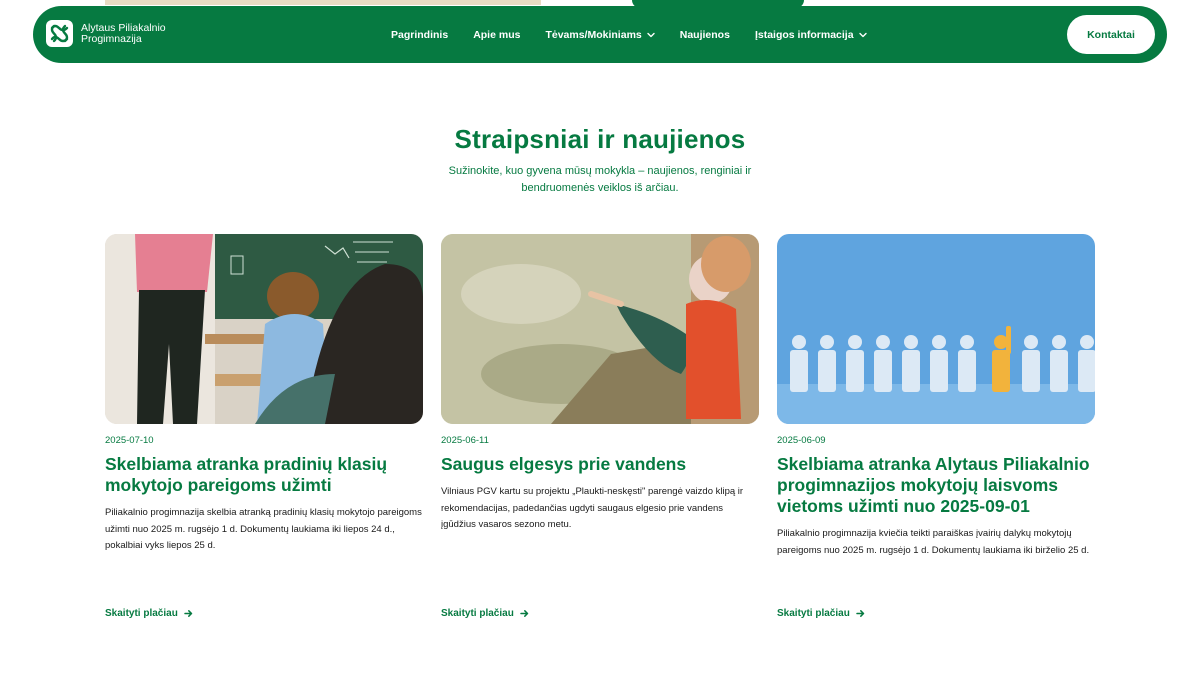 Image resolution: width=1200 pixels, height=694 pixels. Describe the element at coordinates (600, 329) in the screenshot. I see `water-image` at that location.